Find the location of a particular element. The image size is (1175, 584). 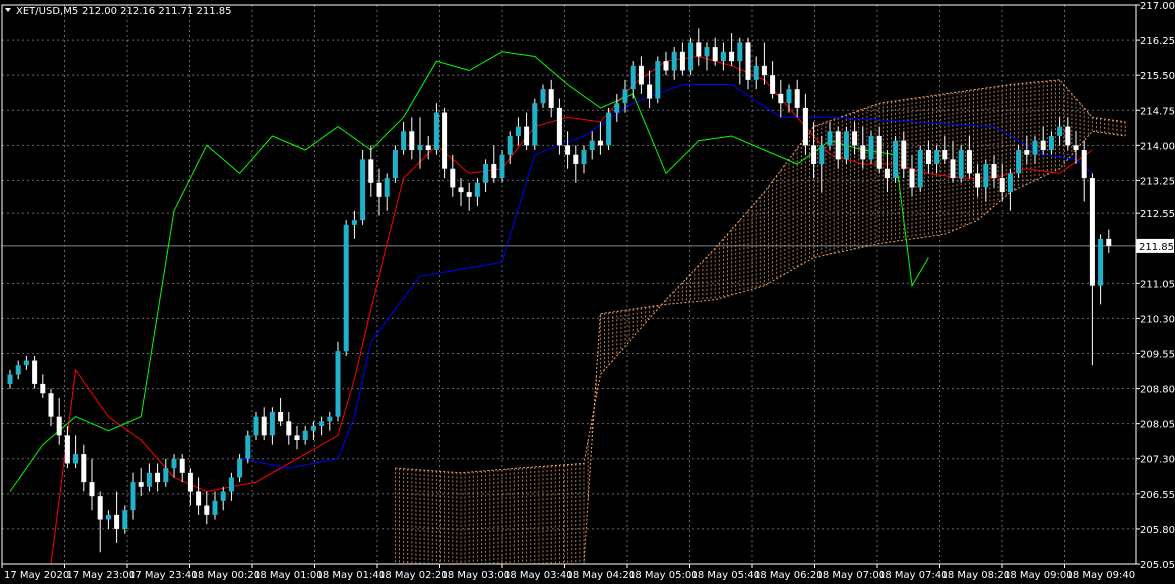

y-tick-label: 210.30 is located at coordinates (1157, 319).